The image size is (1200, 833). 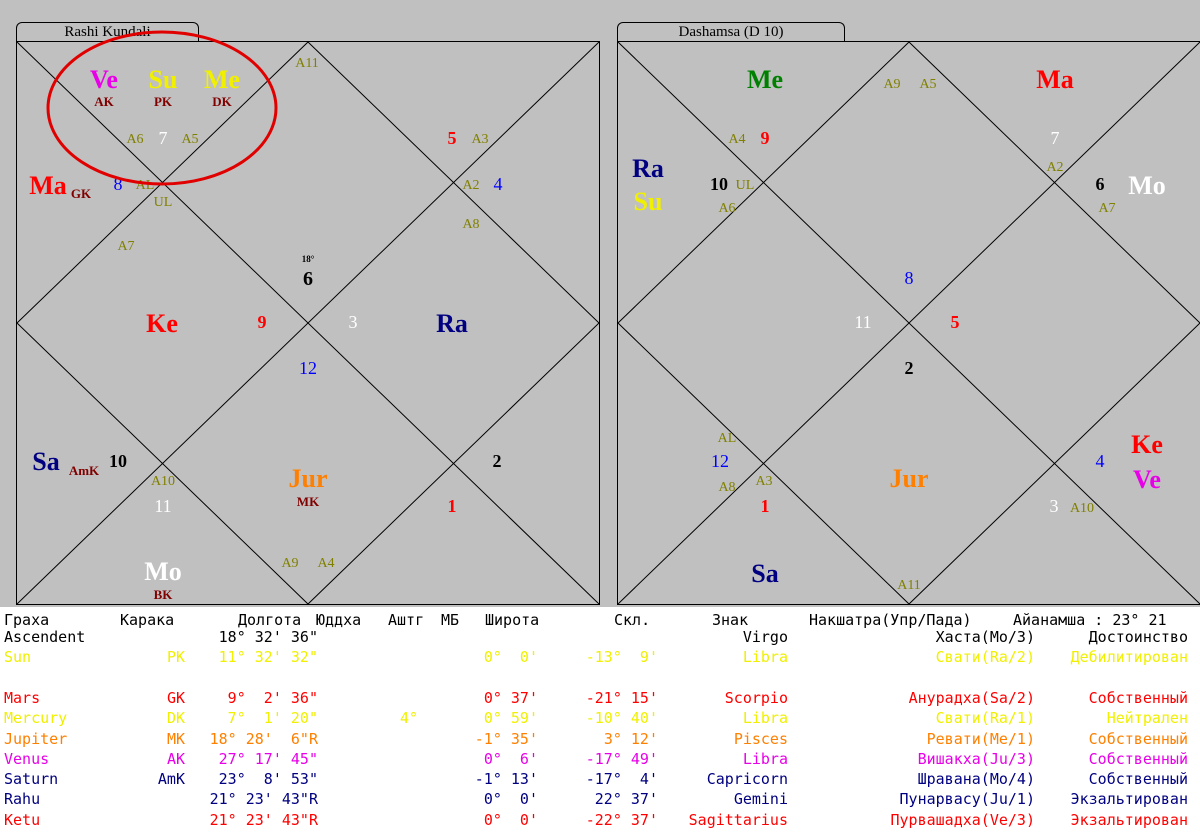 What do you see at coordinates (308, 279) in the screenshot?
I see `rashi-label-22: 6` at bounding box center [308, 279].